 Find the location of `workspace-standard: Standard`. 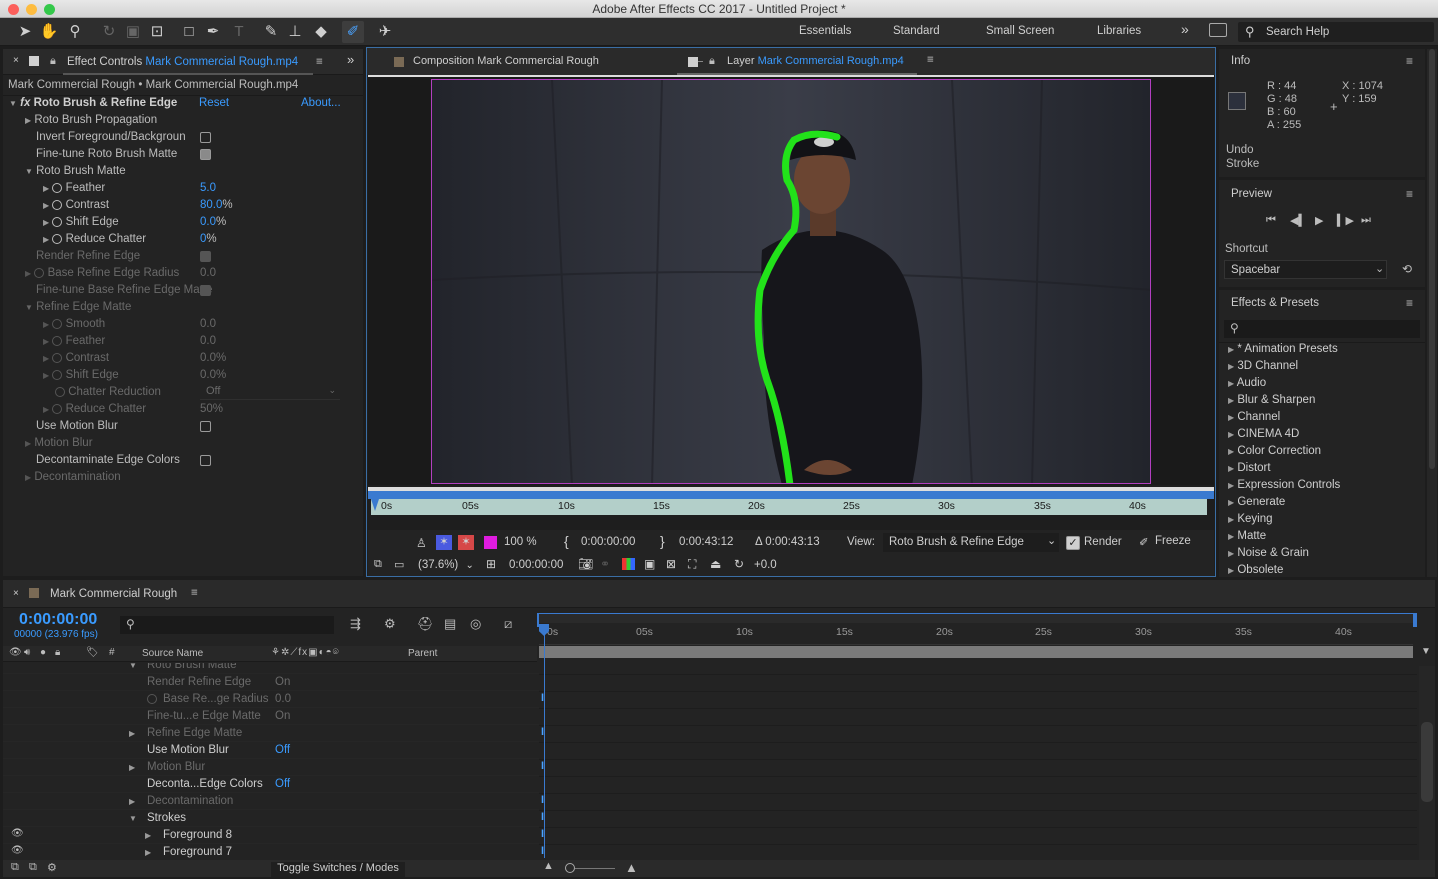

workspace-standard: Standard is located at coordinates (916, 31).